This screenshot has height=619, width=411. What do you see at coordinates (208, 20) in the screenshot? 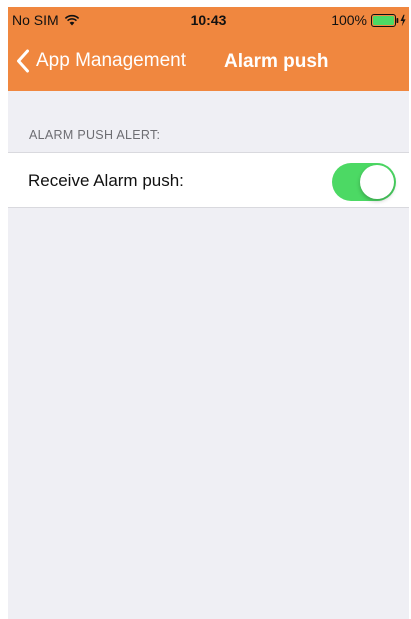
I see `status-bar: No SIM 10:43 100%` at bounding box center [208, 20].